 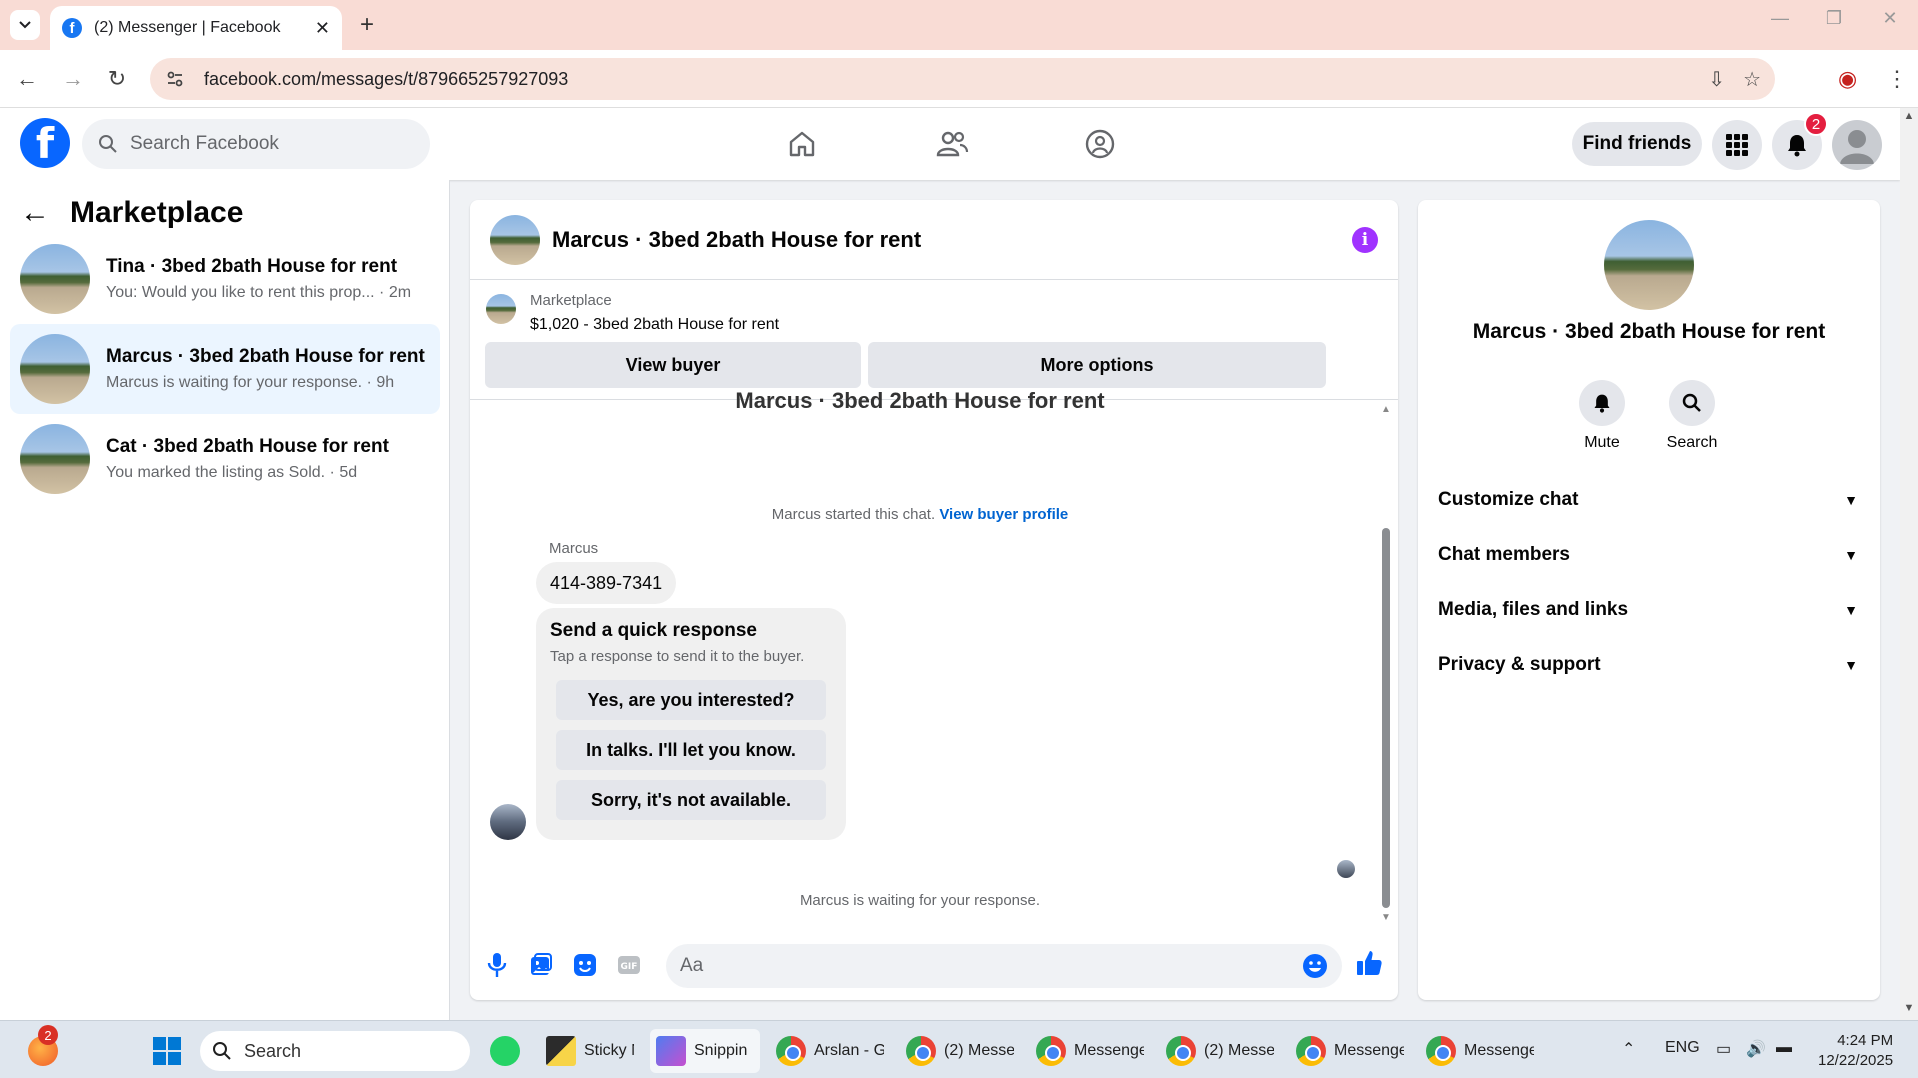 I want to click on profile-icon: ◉, so click(x=1847, y=79).